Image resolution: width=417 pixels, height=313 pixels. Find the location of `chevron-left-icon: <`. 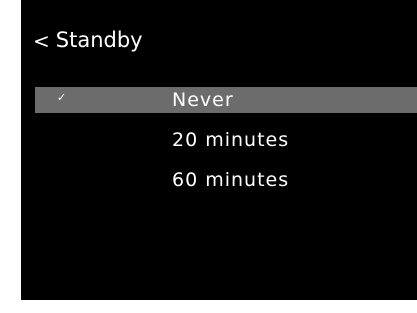

chevron-left-icon: < is located at coordinates (41, 40).